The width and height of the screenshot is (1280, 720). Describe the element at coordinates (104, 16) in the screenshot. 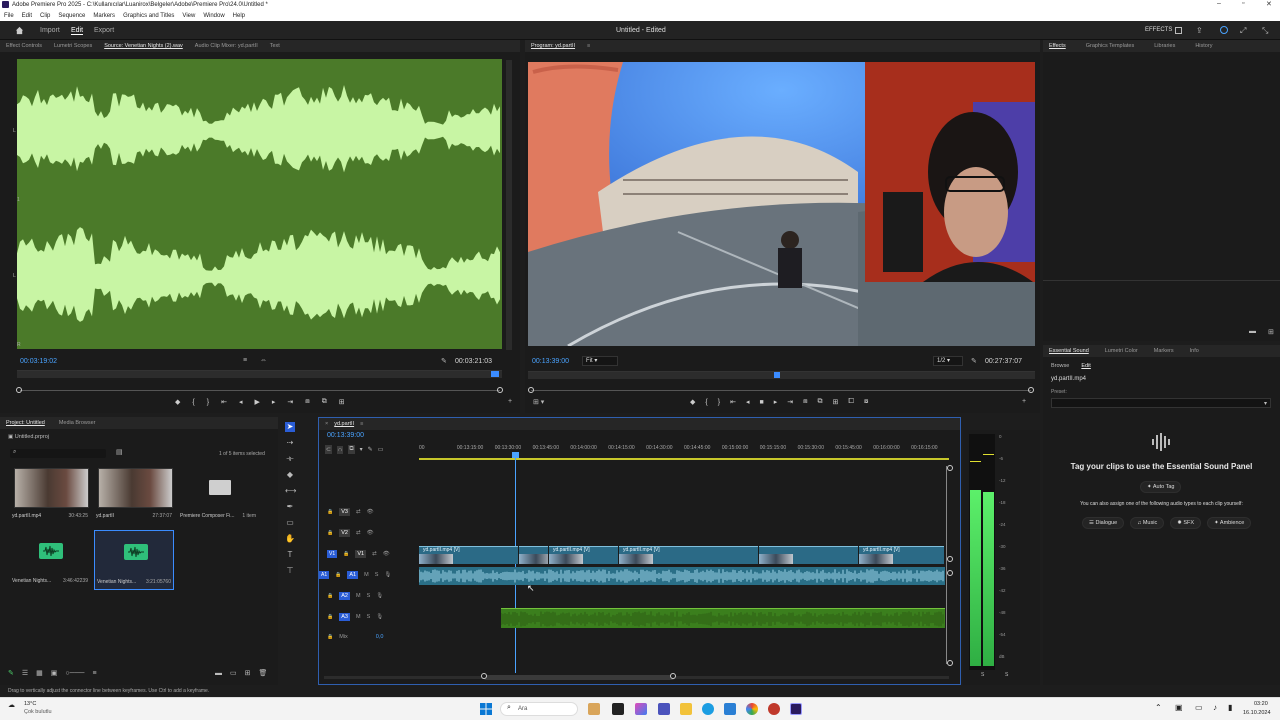

I see `menu-markers: Markers` at that location.